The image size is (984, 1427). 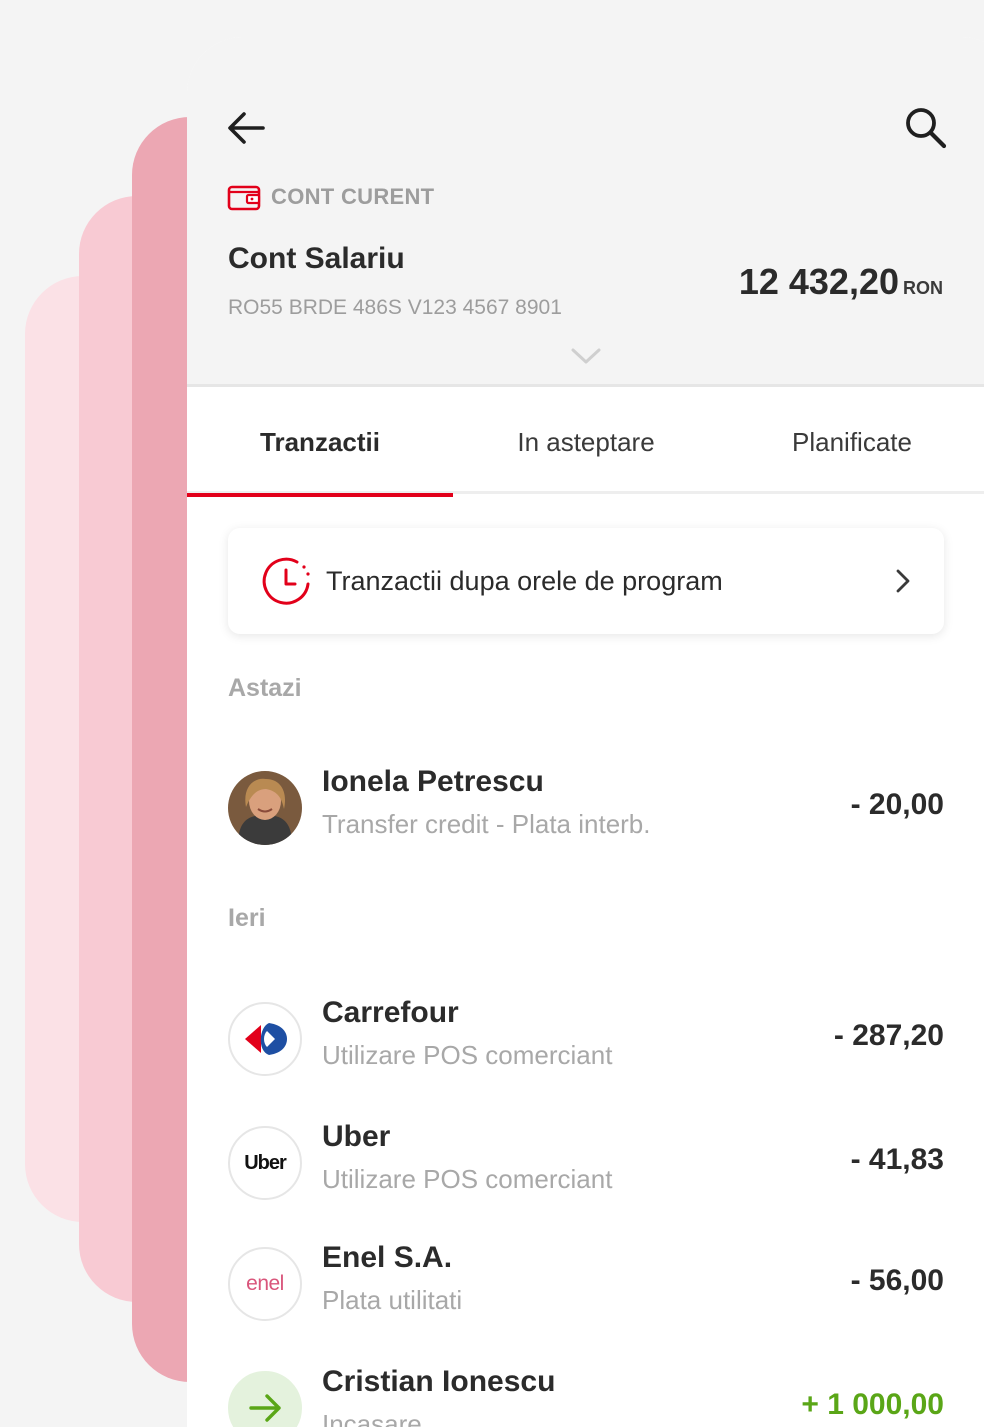 I want to click on transaction-amount: + 1 000,00, so click(x=872, y=1404).